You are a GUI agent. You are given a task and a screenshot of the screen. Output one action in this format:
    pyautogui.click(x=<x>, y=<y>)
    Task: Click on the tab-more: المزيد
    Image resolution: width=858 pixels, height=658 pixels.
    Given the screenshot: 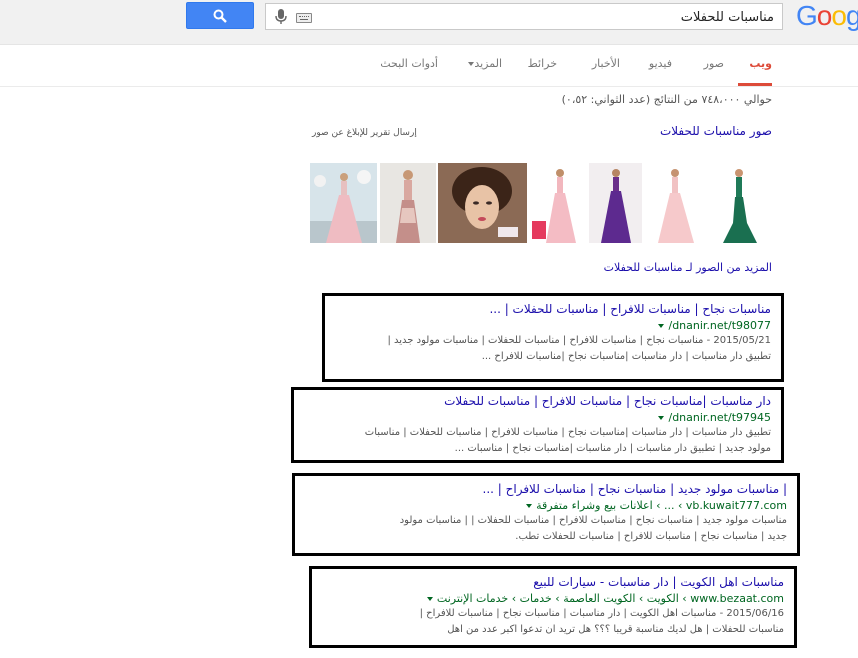 What is the action you would take?
    pyautogui.click(x=483, y=63)
    